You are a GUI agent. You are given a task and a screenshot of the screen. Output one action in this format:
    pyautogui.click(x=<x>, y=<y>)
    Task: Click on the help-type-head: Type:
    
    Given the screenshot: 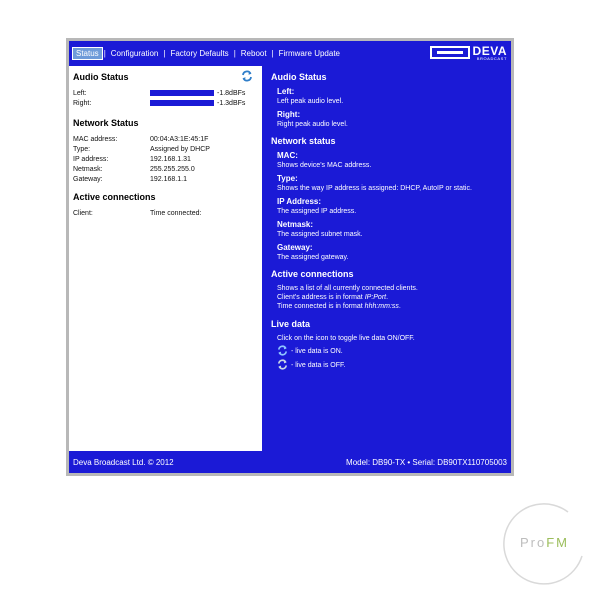 What is the action you would take?
    pyautogui.click(x=287, y=178)
    